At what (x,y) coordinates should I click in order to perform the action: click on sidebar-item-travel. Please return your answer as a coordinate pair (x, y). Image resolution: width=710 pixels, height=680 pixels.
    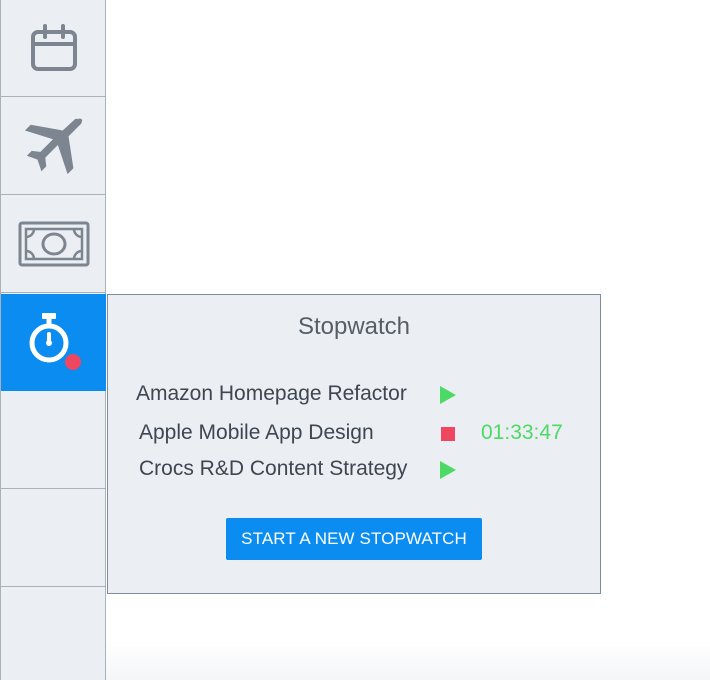
    Looking at the image, I should click on (53, 146).